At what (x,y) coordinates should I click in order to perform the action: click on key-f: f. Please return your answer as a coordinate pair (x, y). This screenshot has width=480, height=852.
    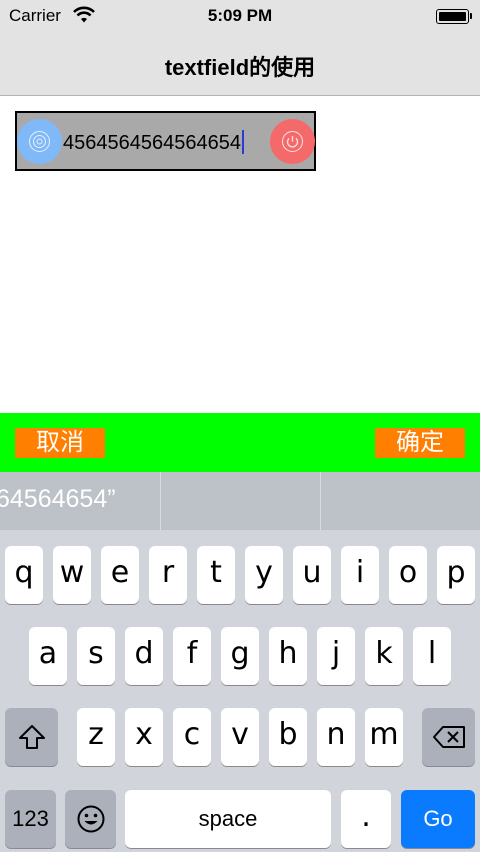
    Looking at the image, I should click on (192, 656).